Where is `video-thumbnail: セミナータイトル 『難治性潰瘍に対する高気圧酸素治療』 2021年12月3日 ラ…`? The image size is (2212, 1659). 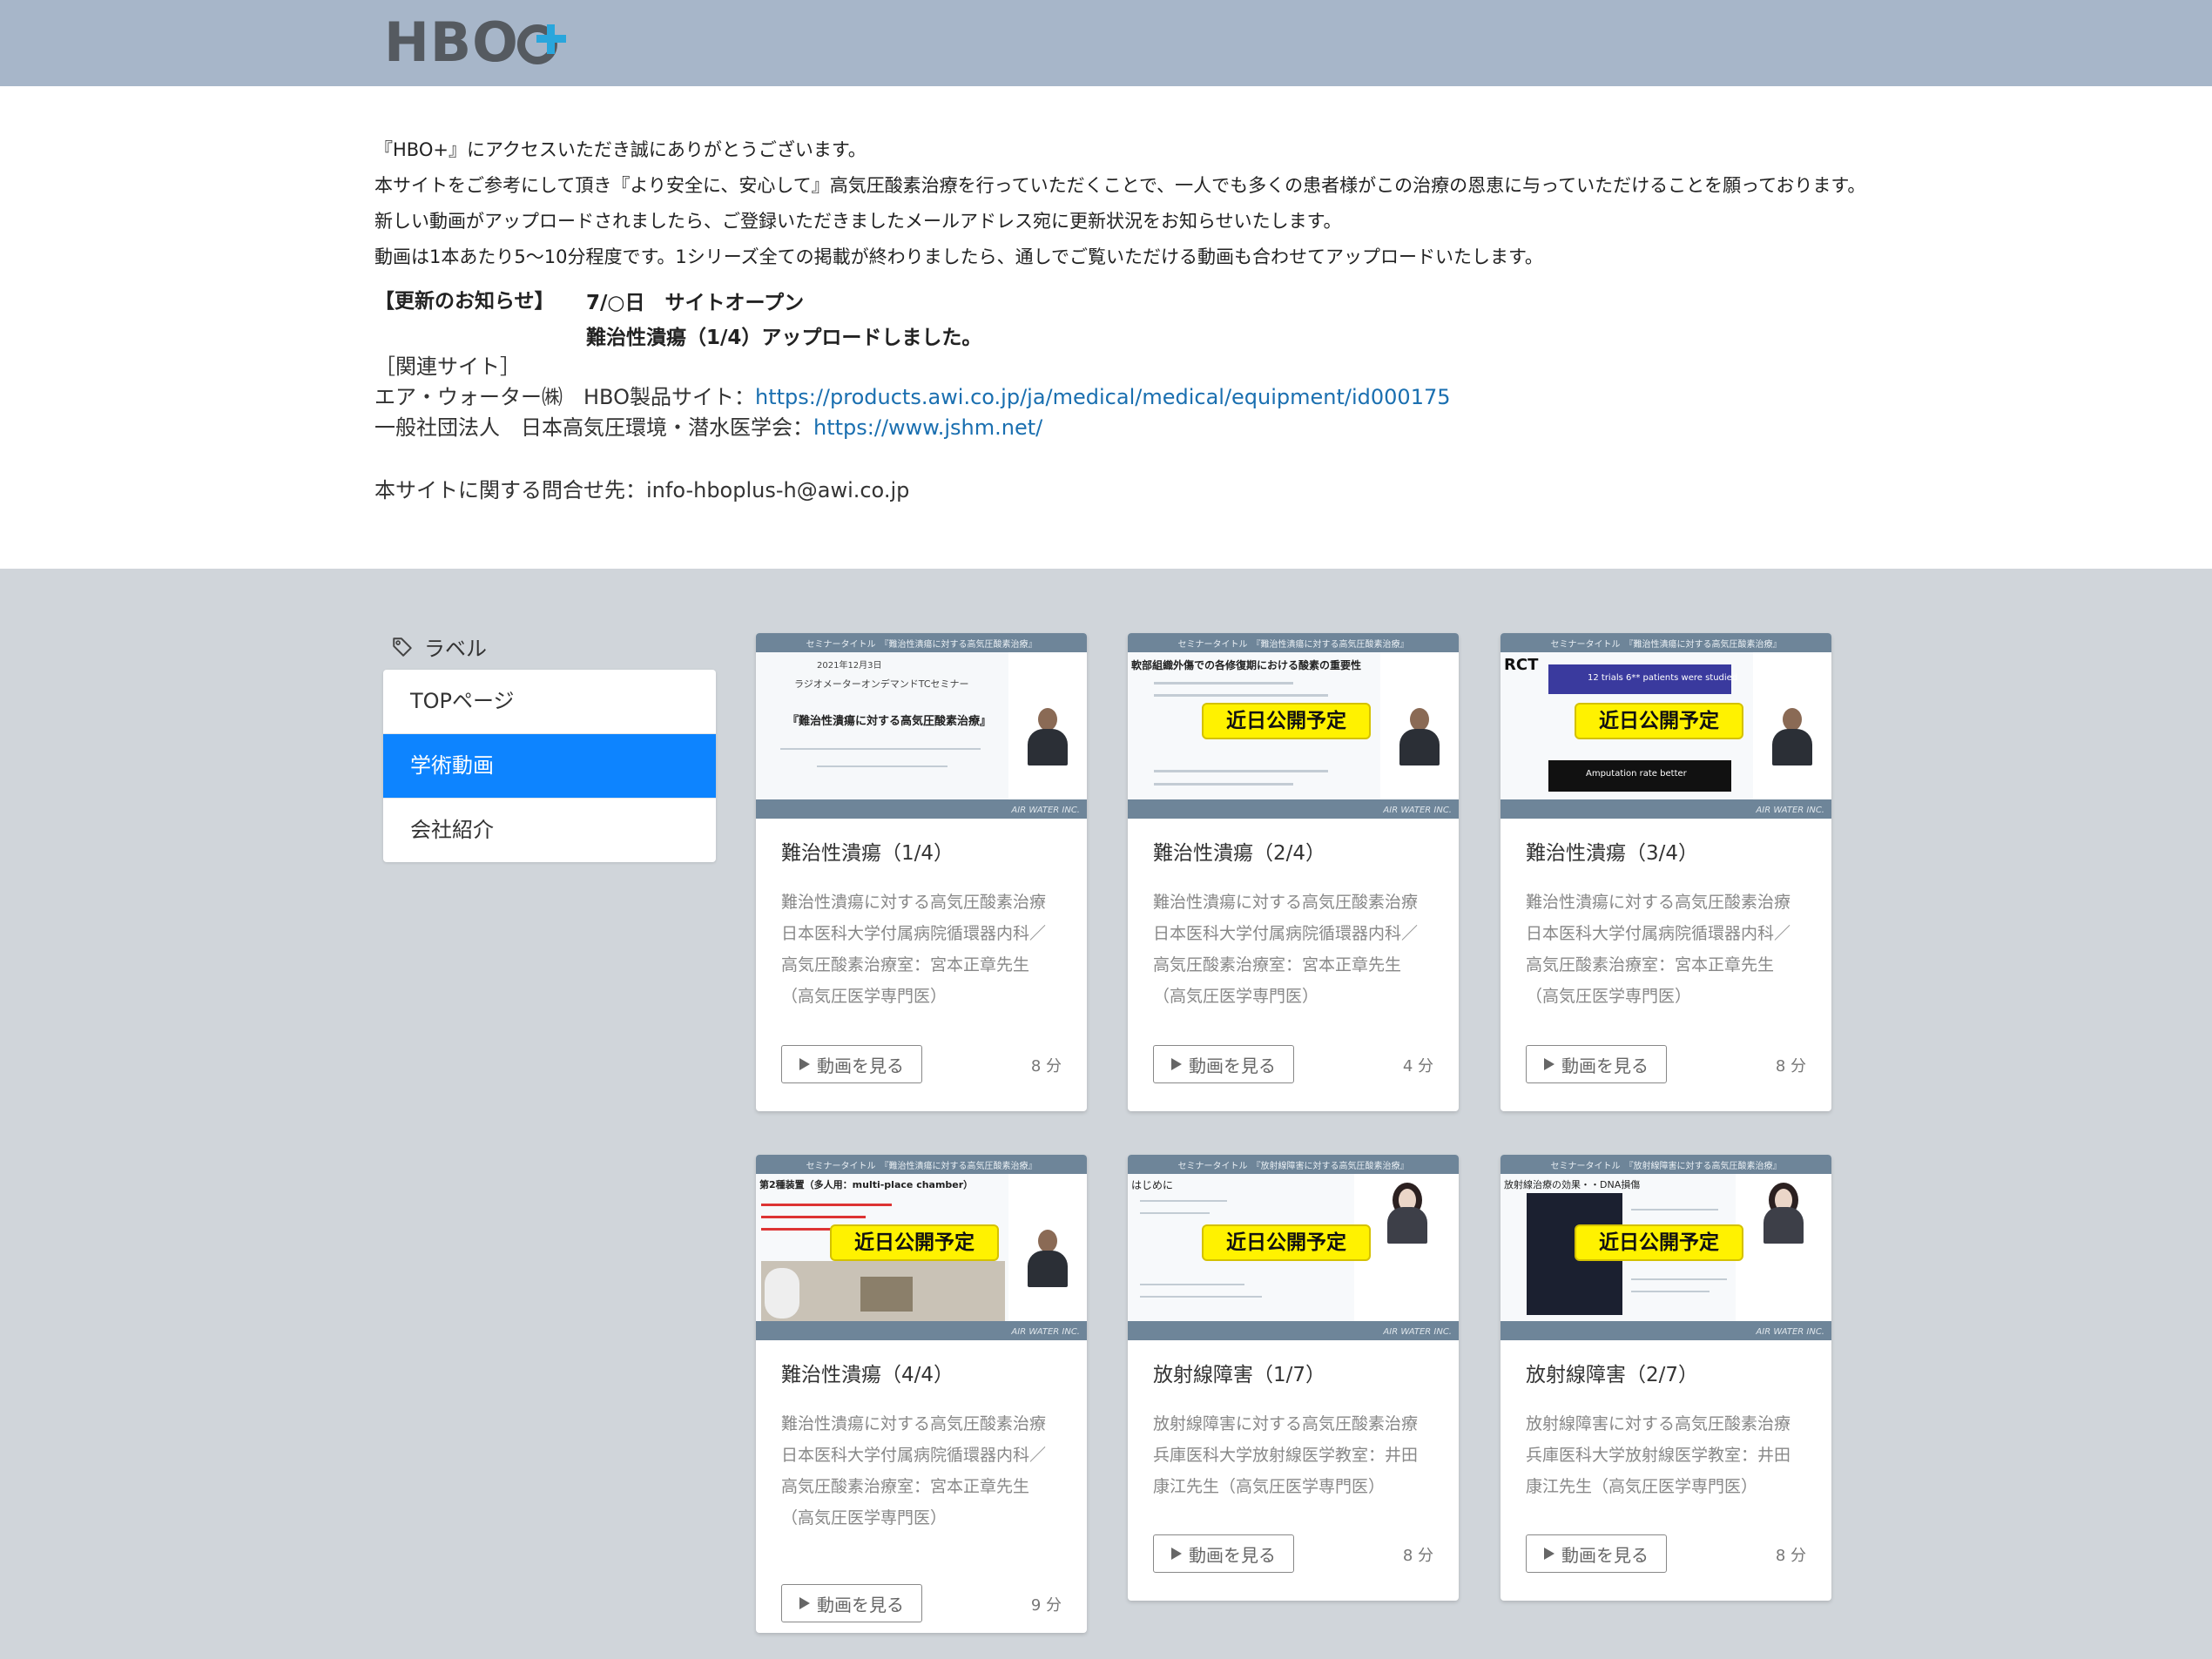 video-thumbnail: セミナータイトル 『難治性潰瘍に対する高気圧酸素治療』 2021年12月3日 ラ… is located at coordinates (921, 726).